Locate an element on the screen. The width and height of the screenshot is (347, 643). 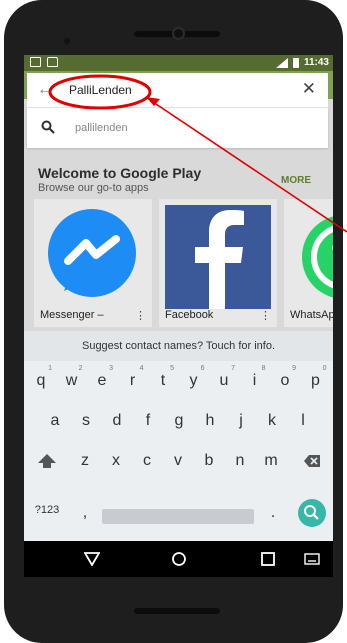
key-r: r4 is located at coordinates (133, 381).